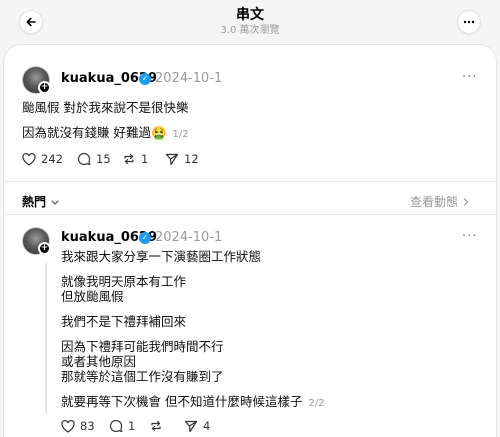  Describe the element at coordinates (92, 296) in the screenshot. I see `post-text-line: 但放颱風假` at that location.